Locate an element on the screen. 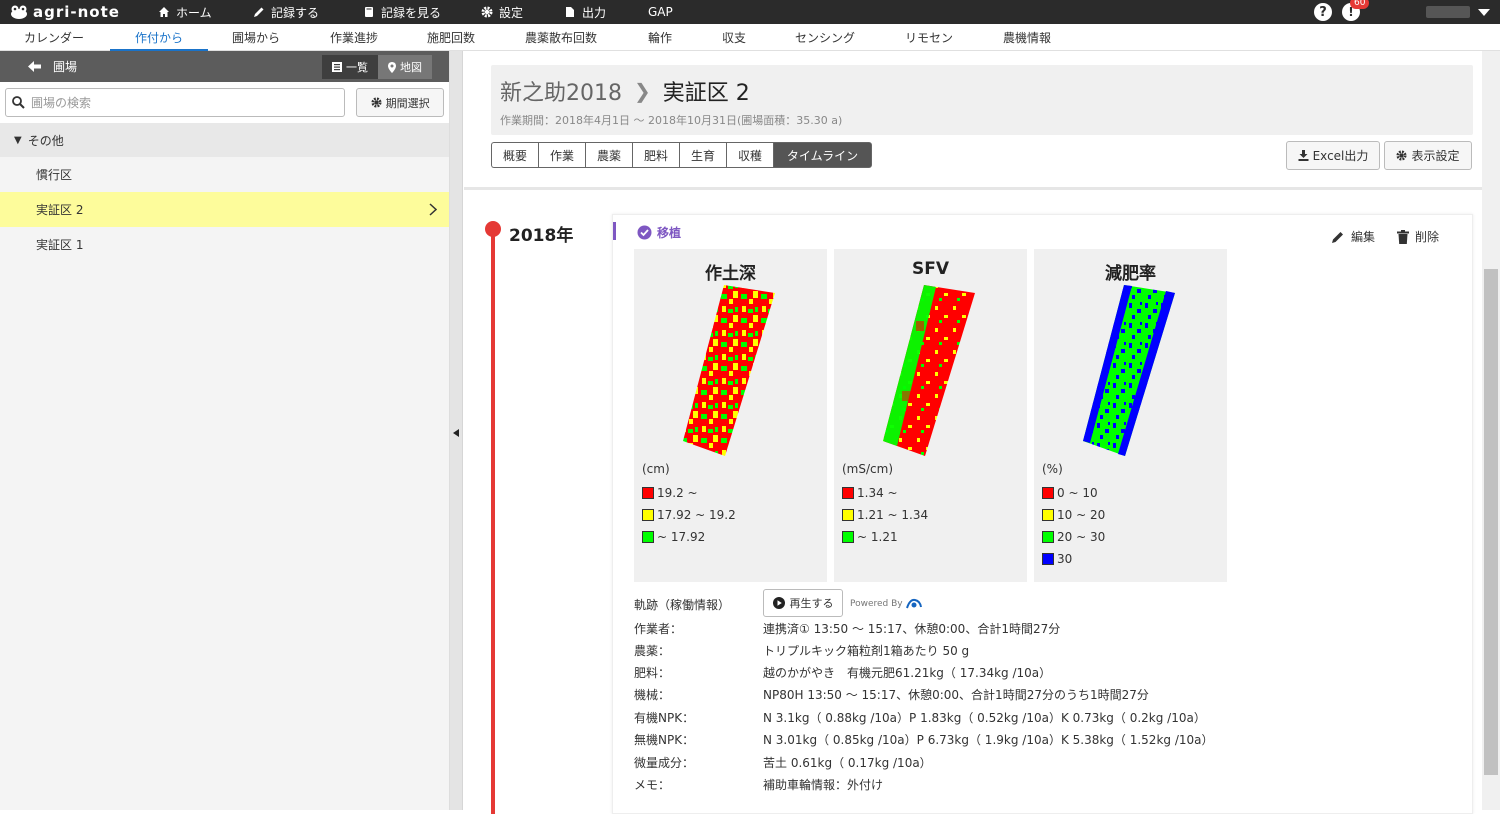 This screenshot has width=1500, height=814. subnav-fertilizer-count: 施肥回数 is located at coordinates (476, 37).